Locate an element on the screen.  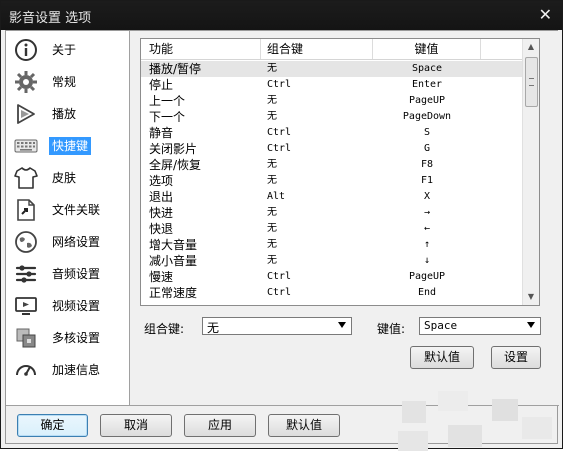
row-function: 播放/暂停 is located at coordinates (175, 69).